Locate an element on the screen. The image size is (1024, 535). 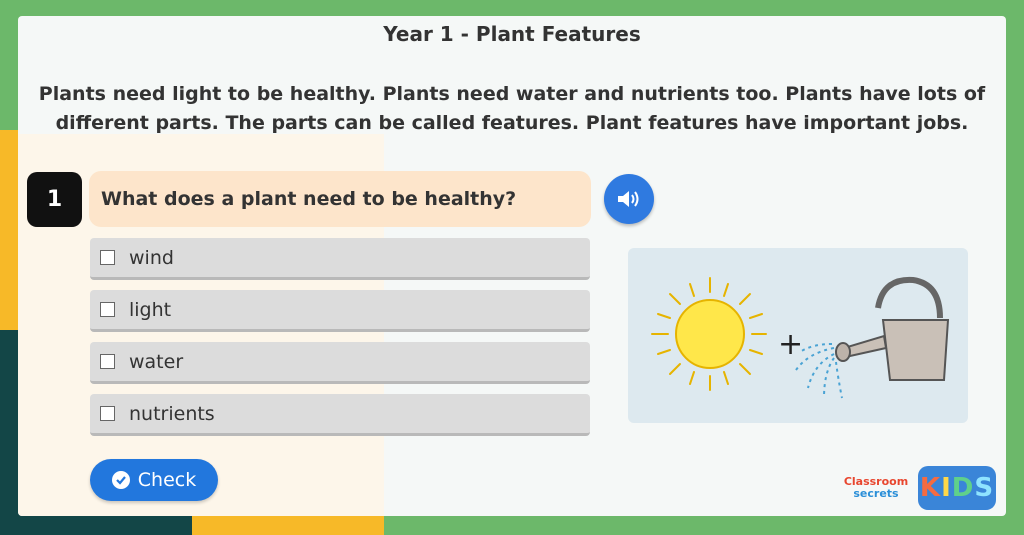
page-title: Year 1 - Plant Features is located at coordinates (512, 34).